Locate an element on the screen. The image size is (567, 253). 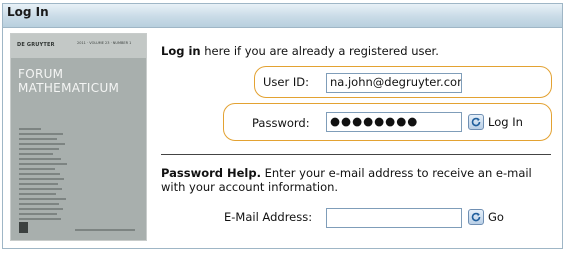
cover-publisher: DE GRUYTER is located at coordinates (36, 45).